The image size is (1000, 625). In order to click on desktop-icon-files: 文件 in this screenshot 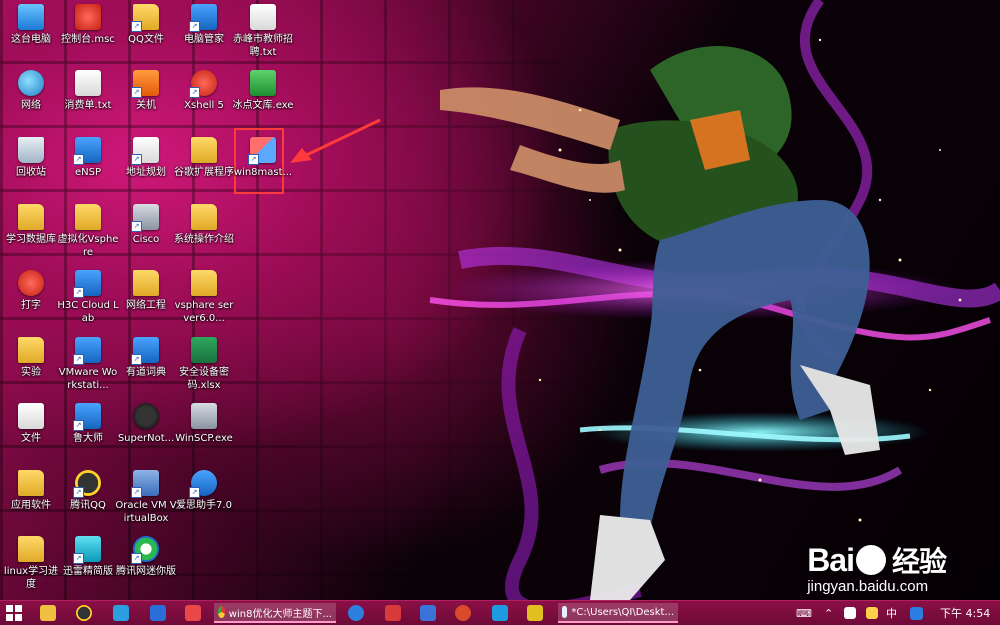, I will do `click(31, 424)`.